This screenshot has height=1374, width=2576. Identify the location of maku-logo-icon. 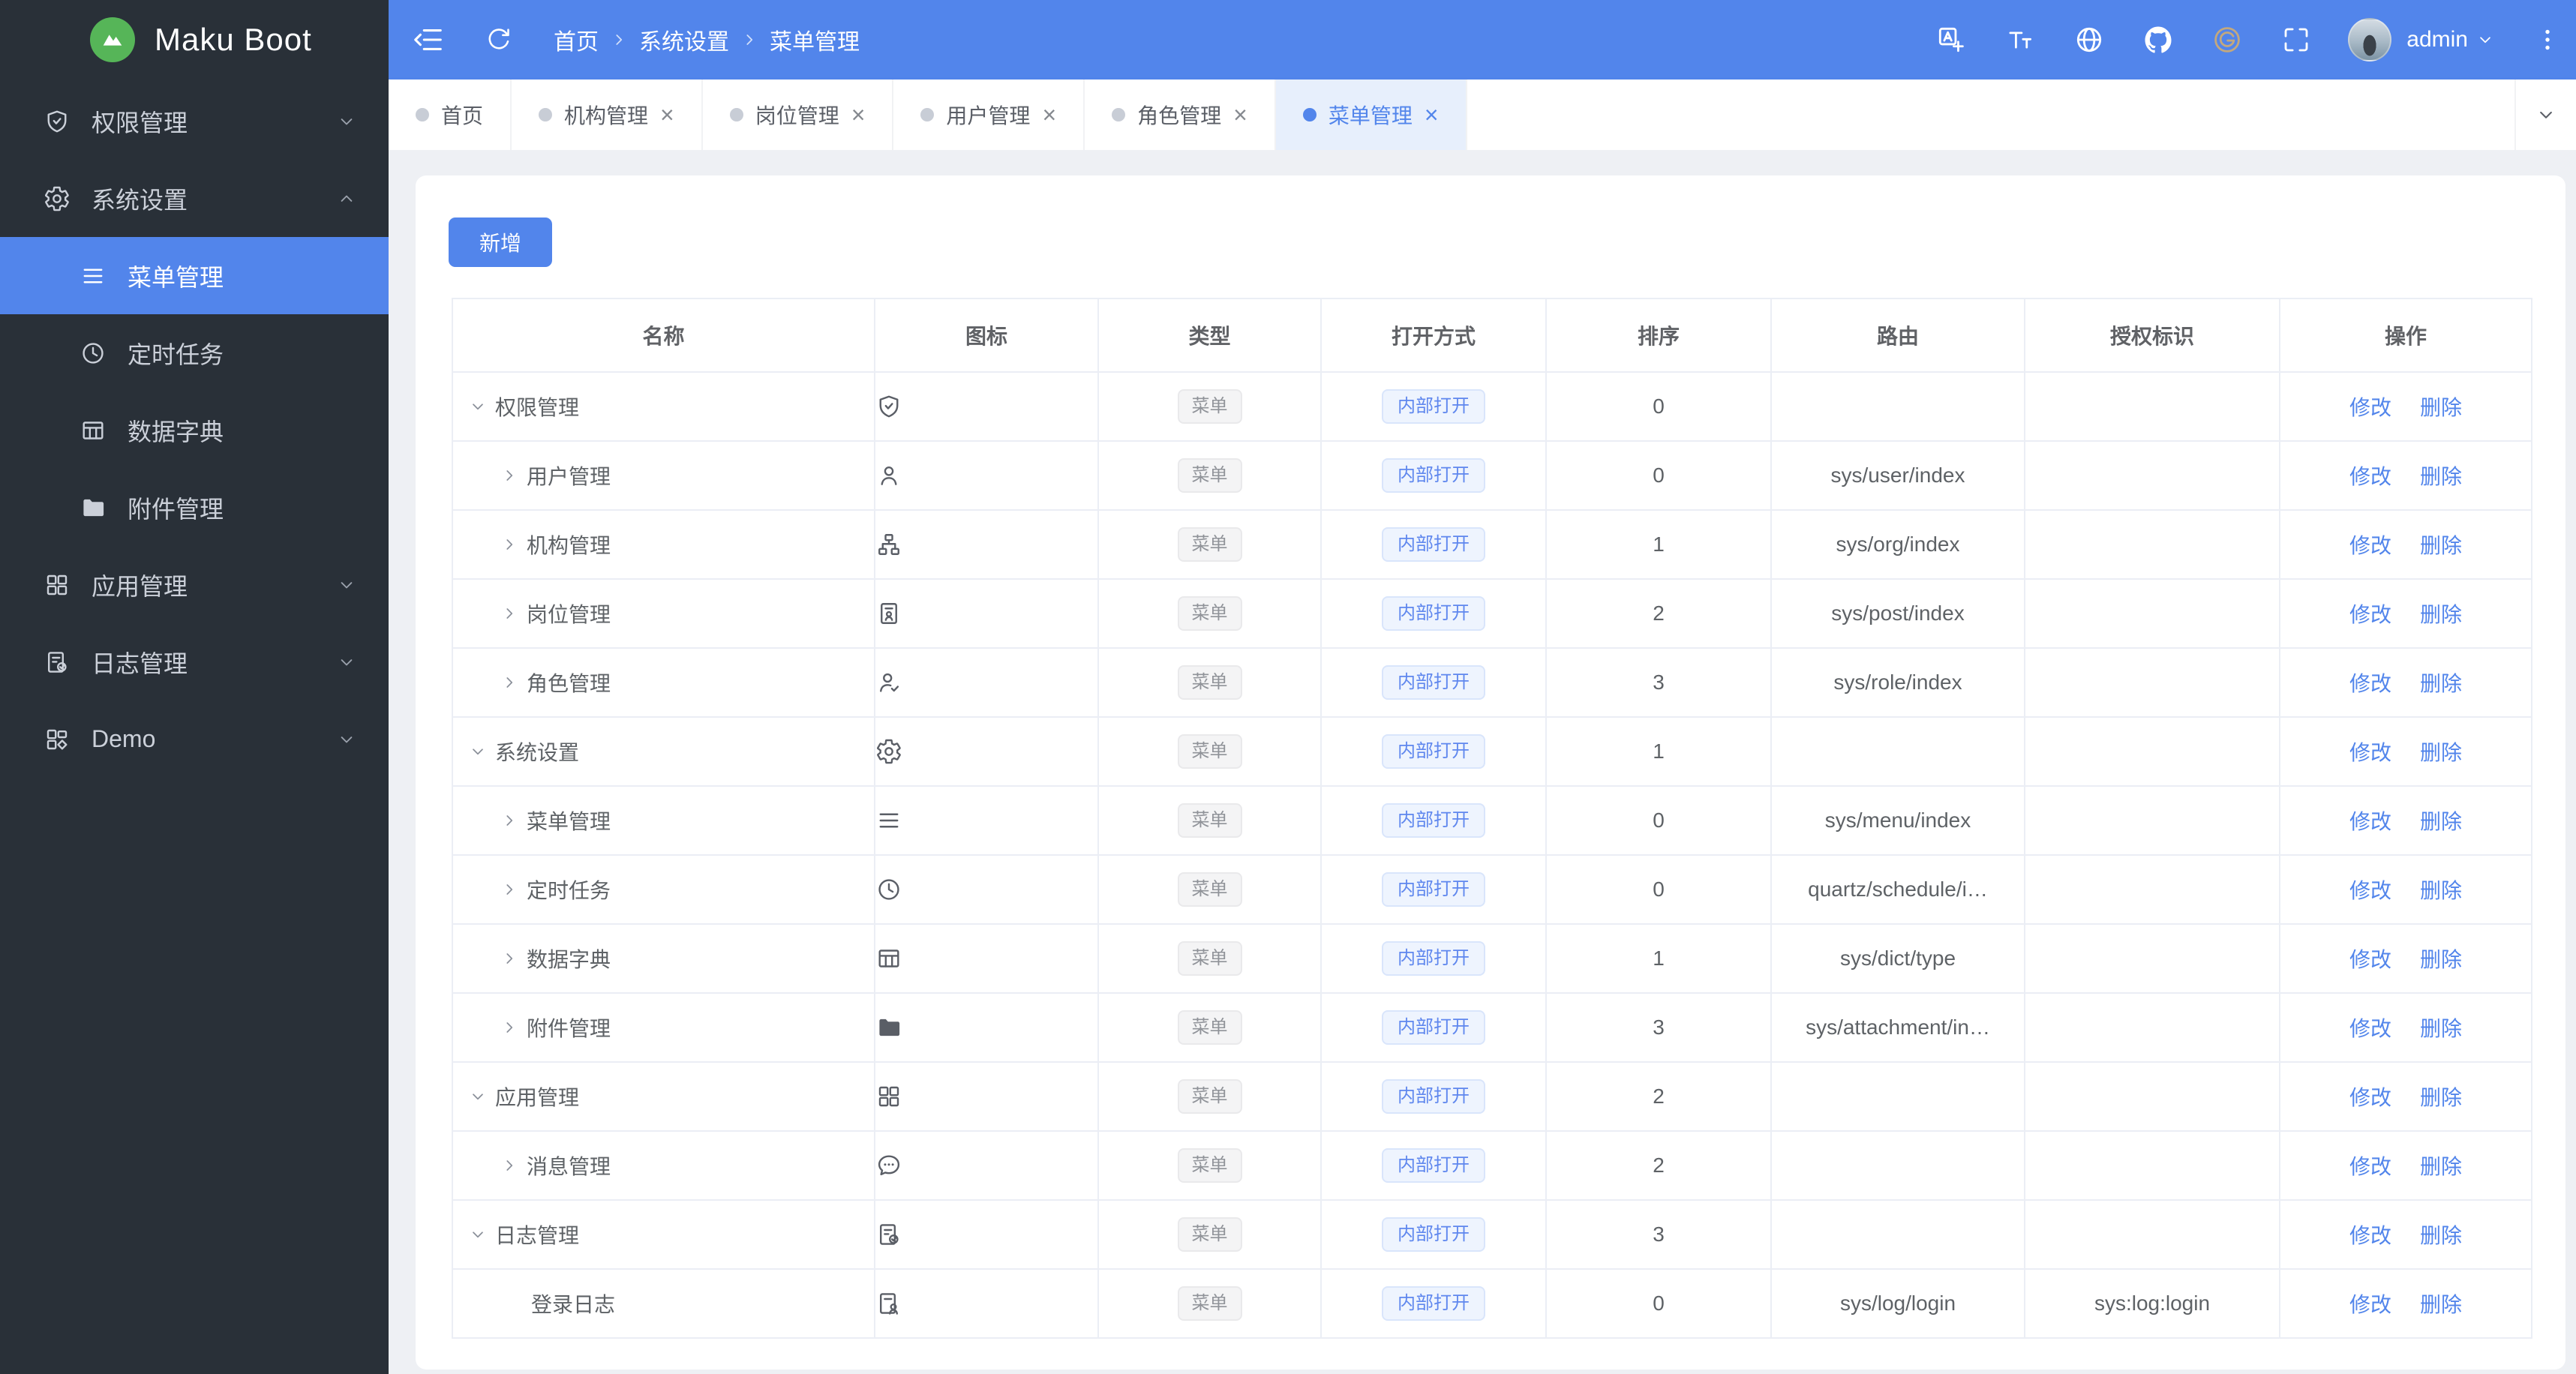
(112, 39).